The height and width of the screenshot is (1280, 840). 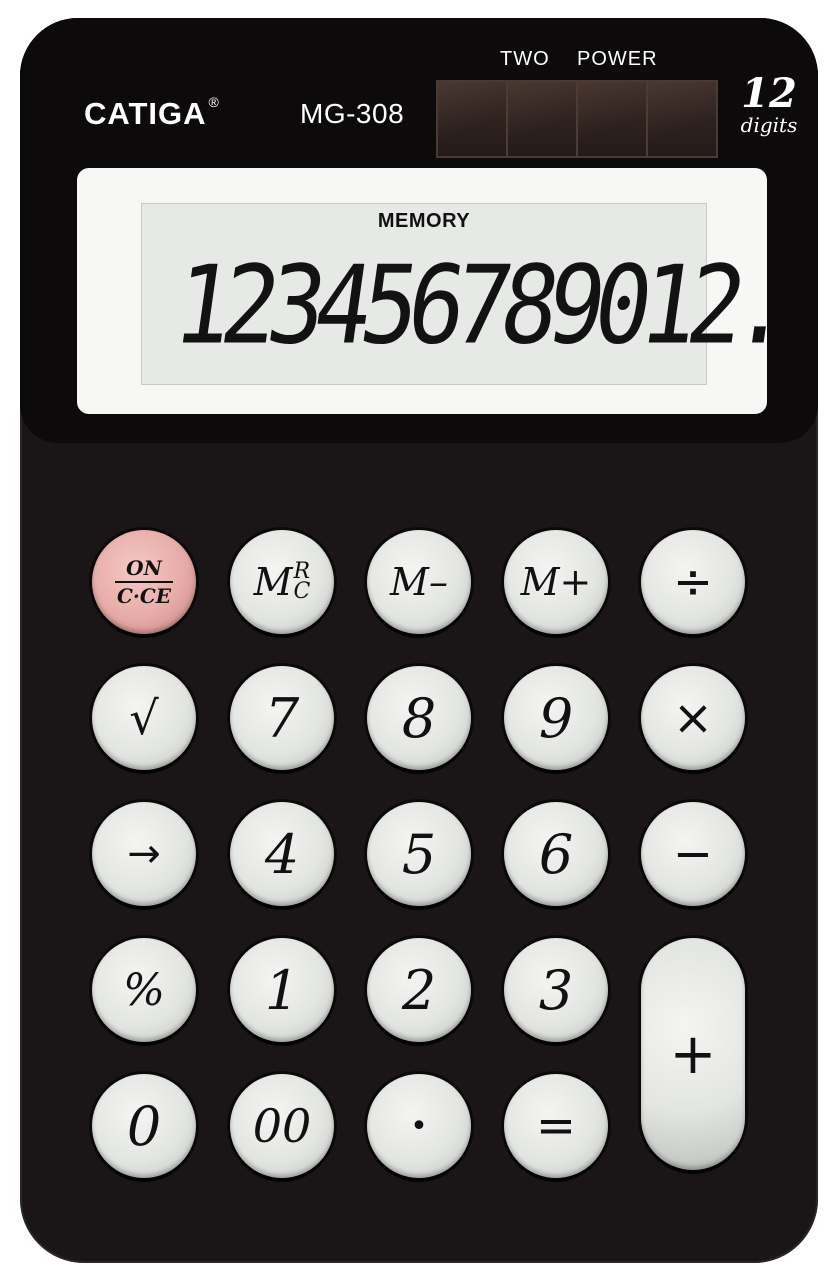 What do you see at coordinates (282, 1126) in the screenshot?
I see `double-zero-button: 00` at bounding box center [282, 1126].